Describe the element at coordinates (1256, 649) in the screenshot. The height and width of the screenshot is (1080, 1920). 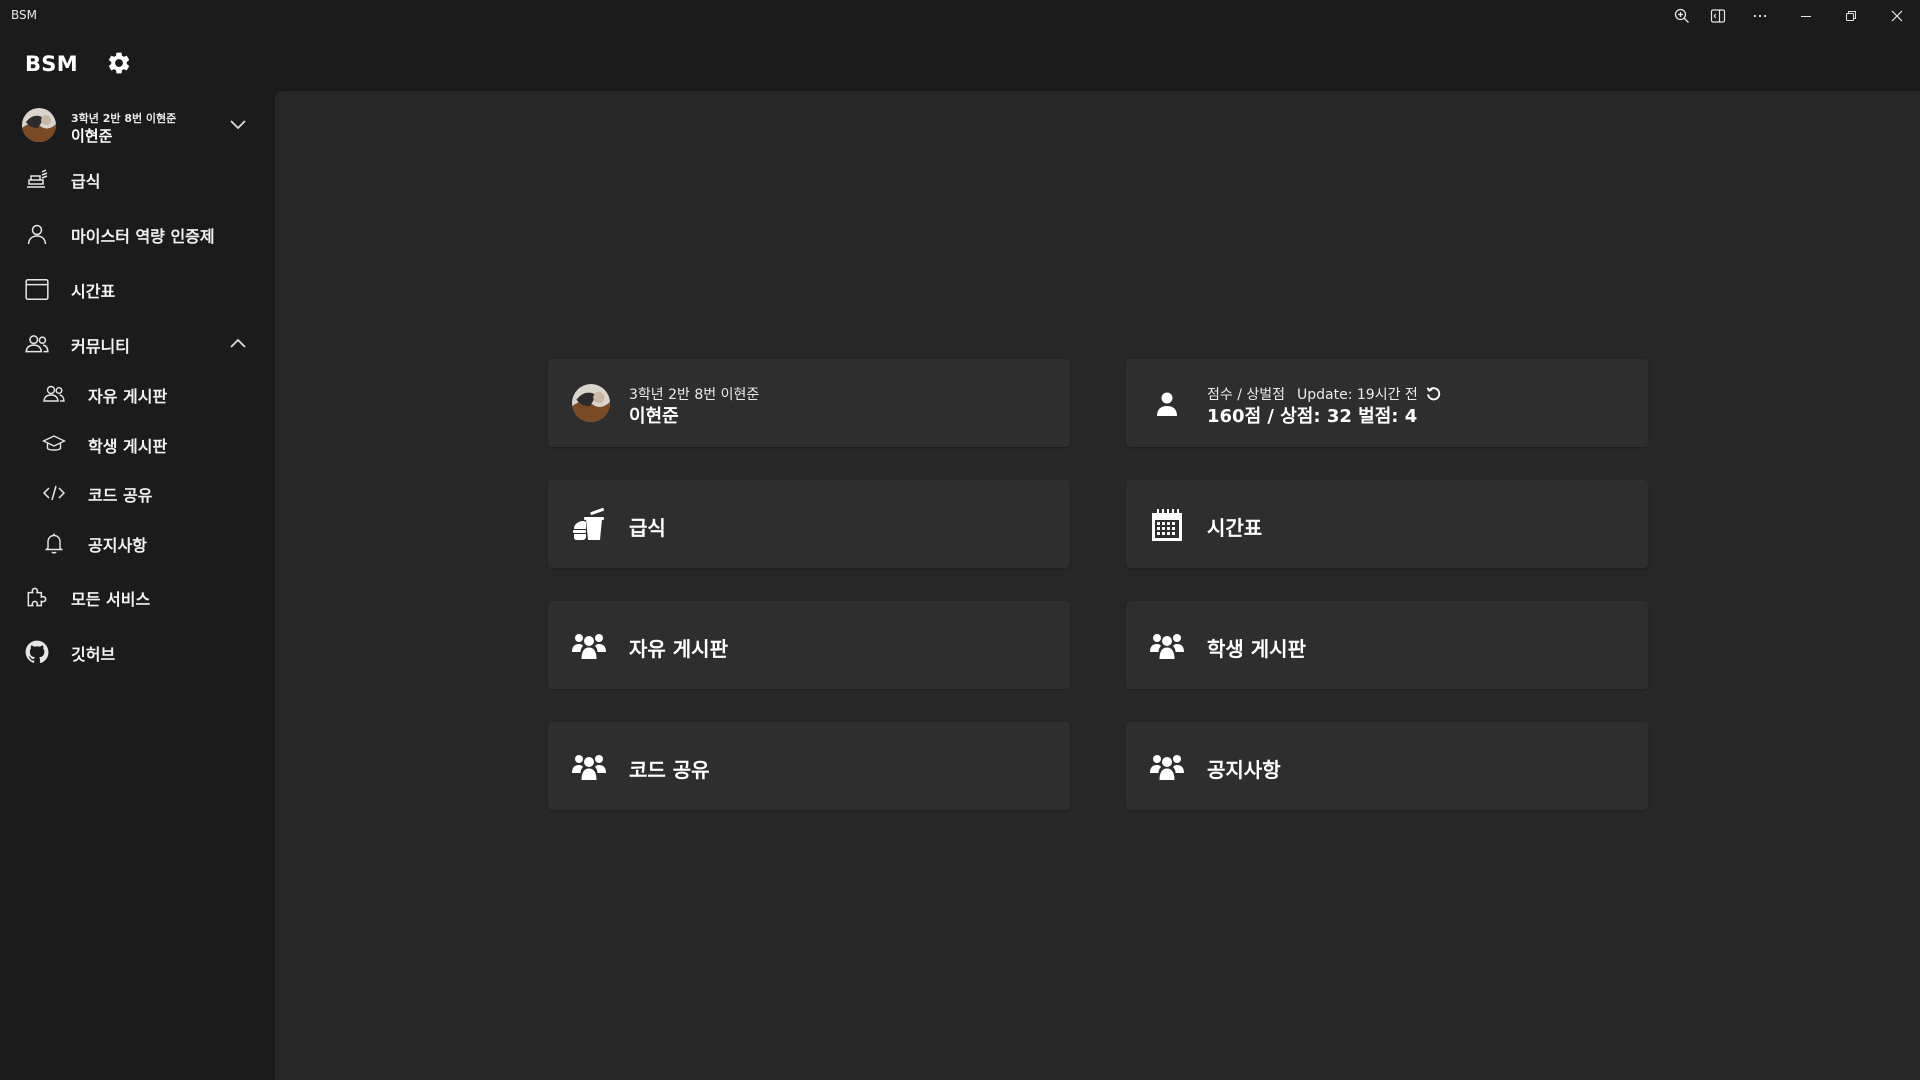
I see `card-label: 학생 게시판` at that location.